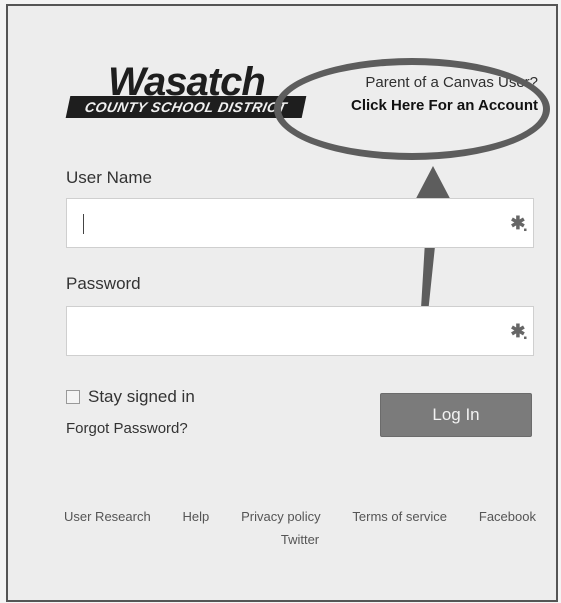  Describe the element at coordinates (412, 109) in the screenshot. I see `highlight-oval` at that location.